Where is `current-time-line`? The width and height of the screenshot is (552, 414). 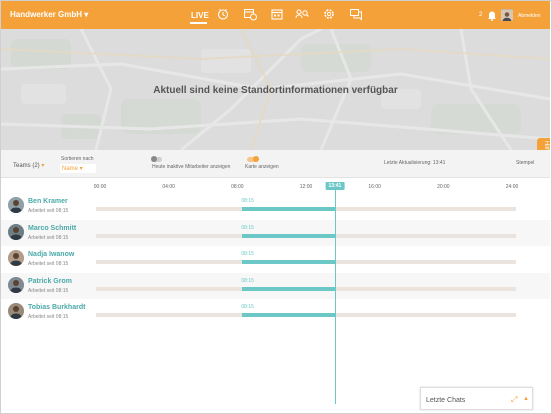
current-time-line is located at coordinates (335, 297).